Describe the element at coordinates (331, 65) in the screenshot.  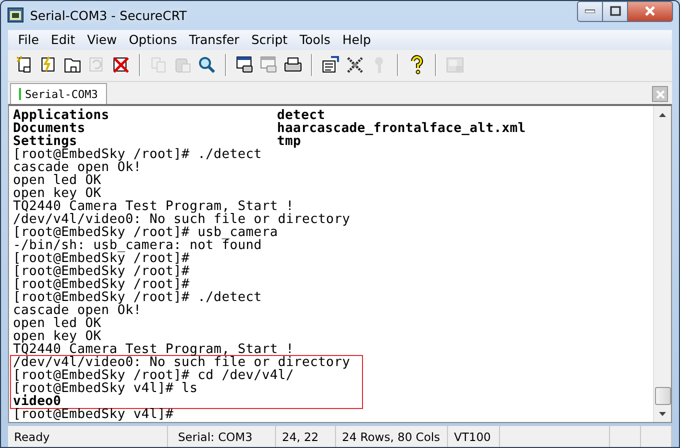
I see `properties-icon` at that location.